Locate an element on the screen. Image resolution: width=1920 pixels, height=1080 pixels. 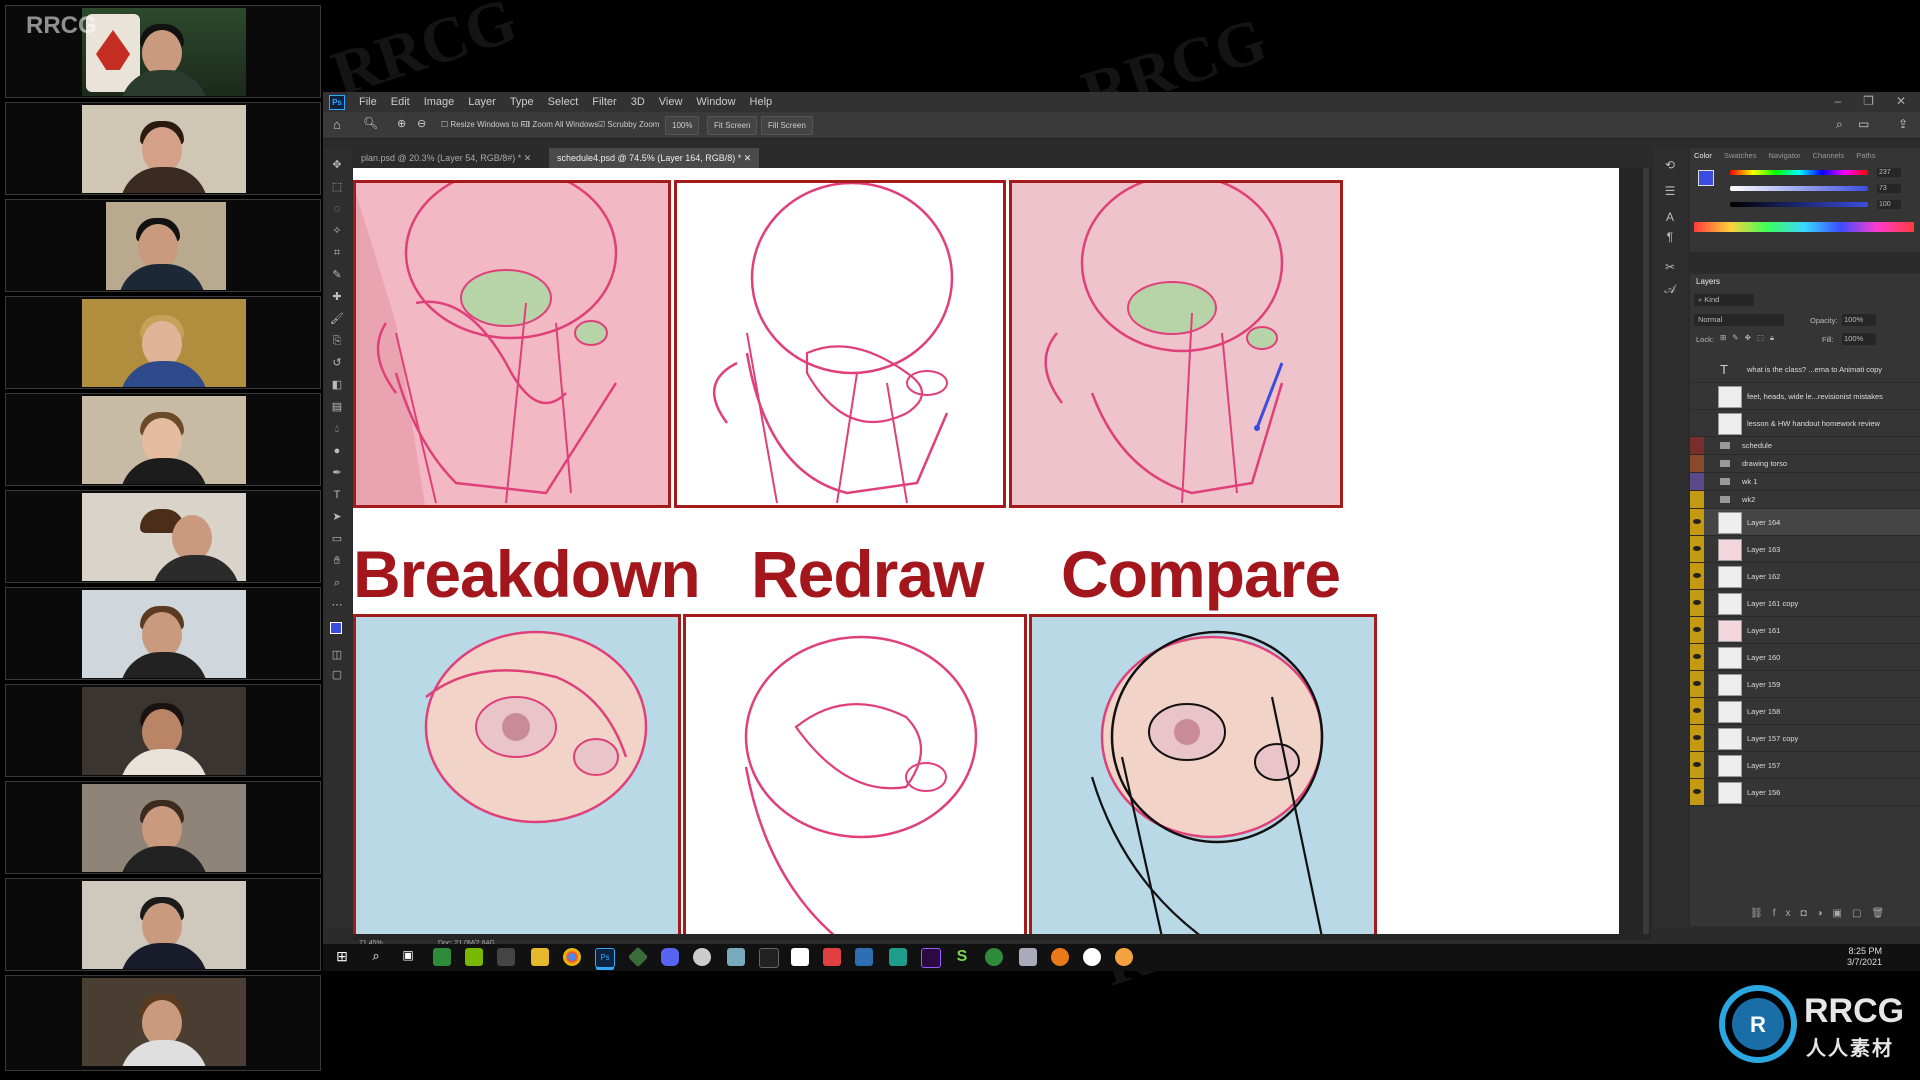
tab-swatches: Swatches is located at coordinates (1740, 155).